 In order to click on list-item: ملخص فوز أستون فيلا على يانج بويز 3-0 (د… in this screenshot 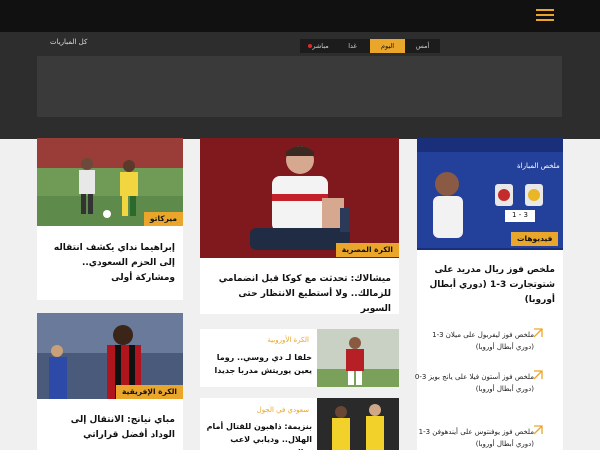, I will do `click(473, 383)`.